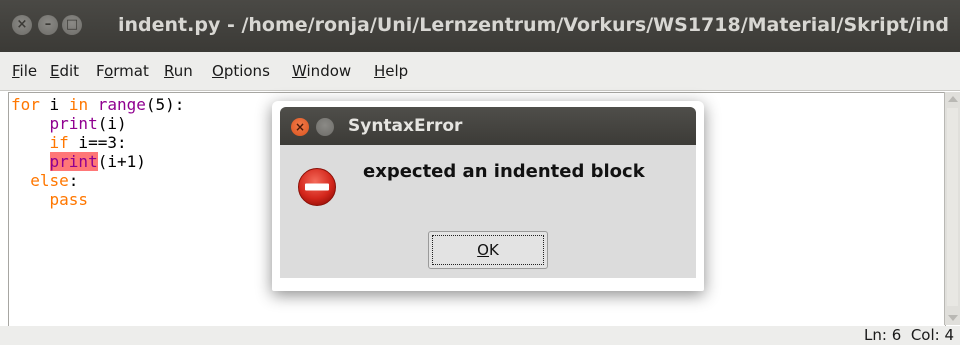 This screenshot has height=345, width=960. I want to click on vertical-scrollbar, so click(952, 208).